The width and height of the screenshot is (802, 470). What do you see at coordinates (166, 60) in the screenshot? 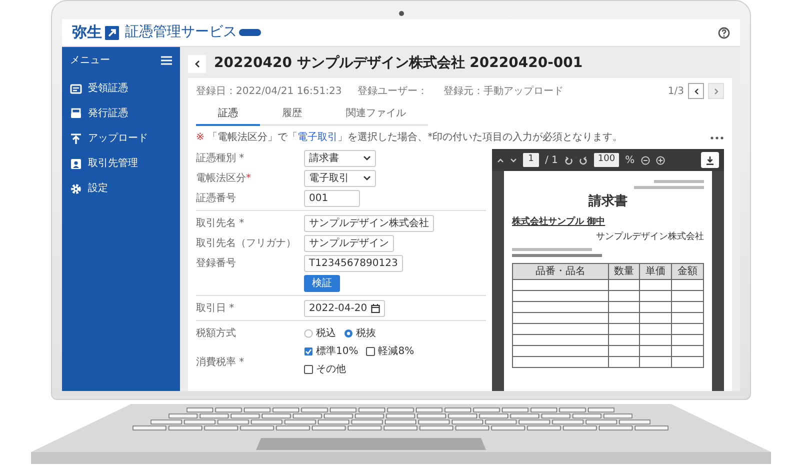
I see `menu-icon` at bounding box center [166, 60].